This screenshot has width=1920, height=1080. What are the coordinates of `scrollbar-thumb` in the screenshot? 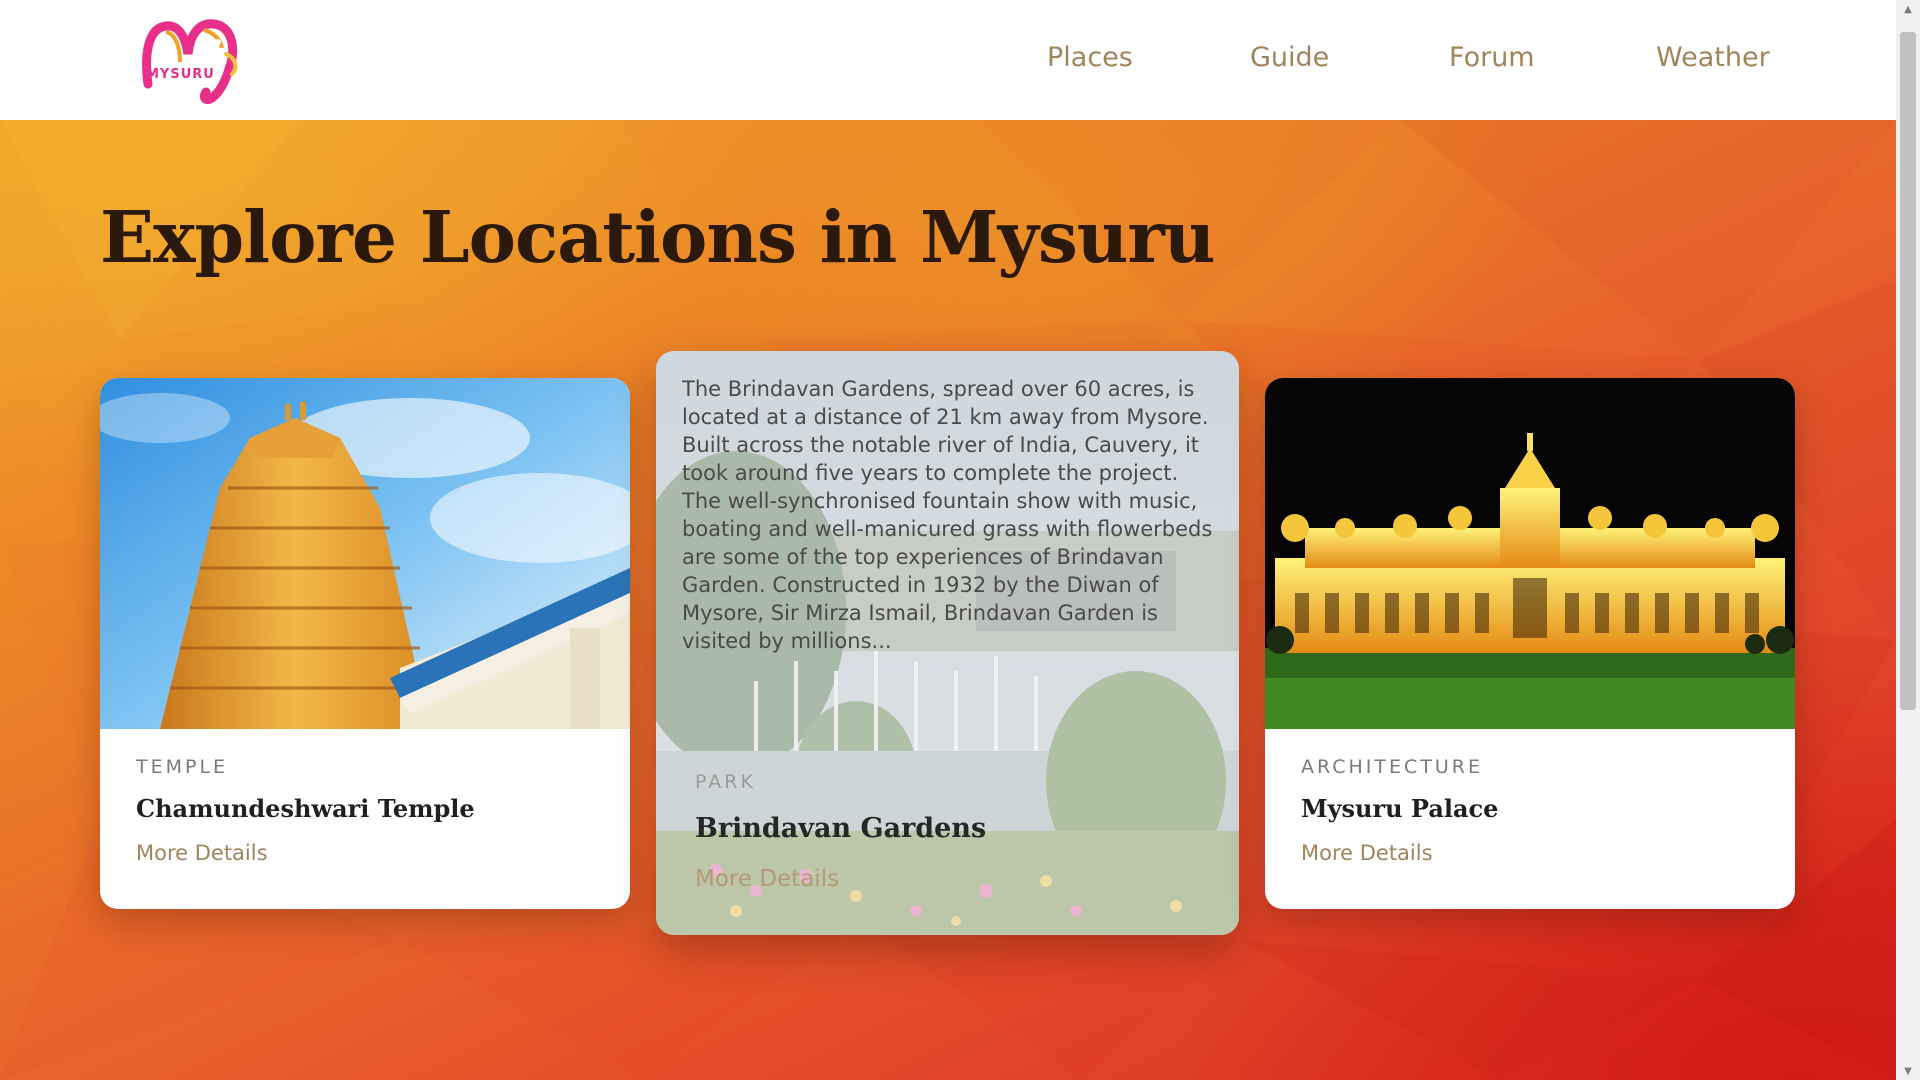 It's located at (1908, 371).